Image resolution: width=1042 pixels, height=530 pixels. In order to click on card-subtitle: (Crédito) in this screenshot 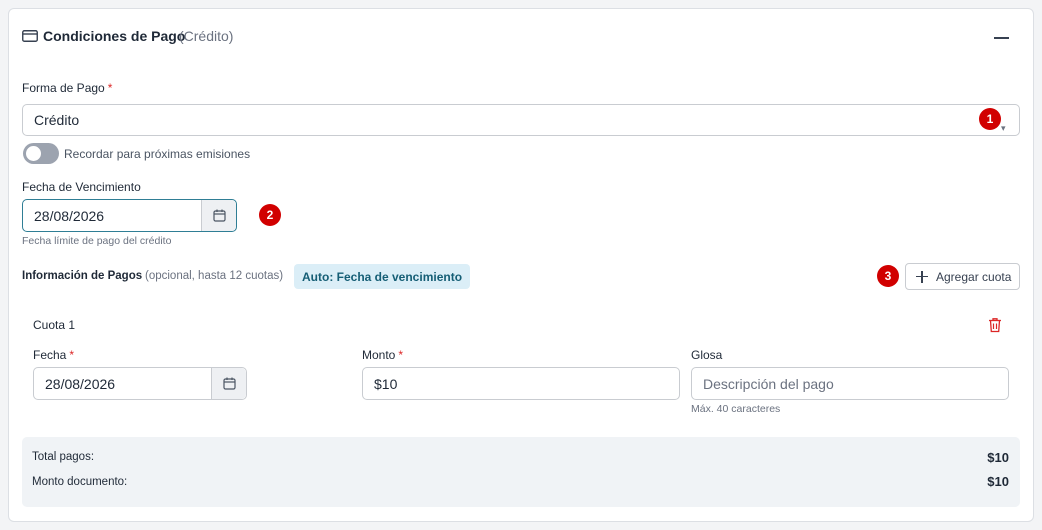, I will do `click(206, 36)`.